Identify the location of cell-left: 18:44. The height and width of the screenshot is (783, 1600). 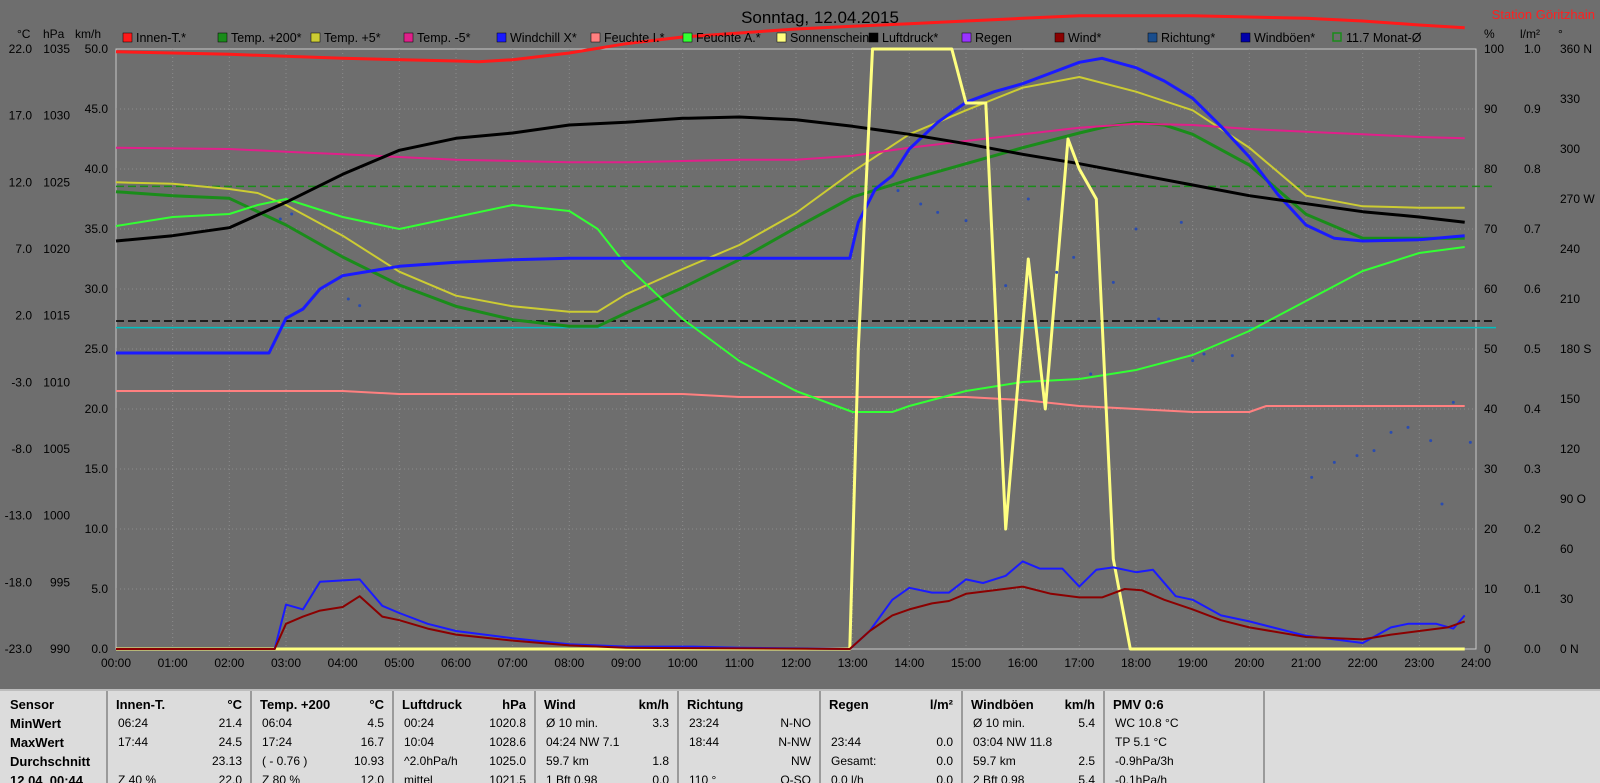
(704, 742).